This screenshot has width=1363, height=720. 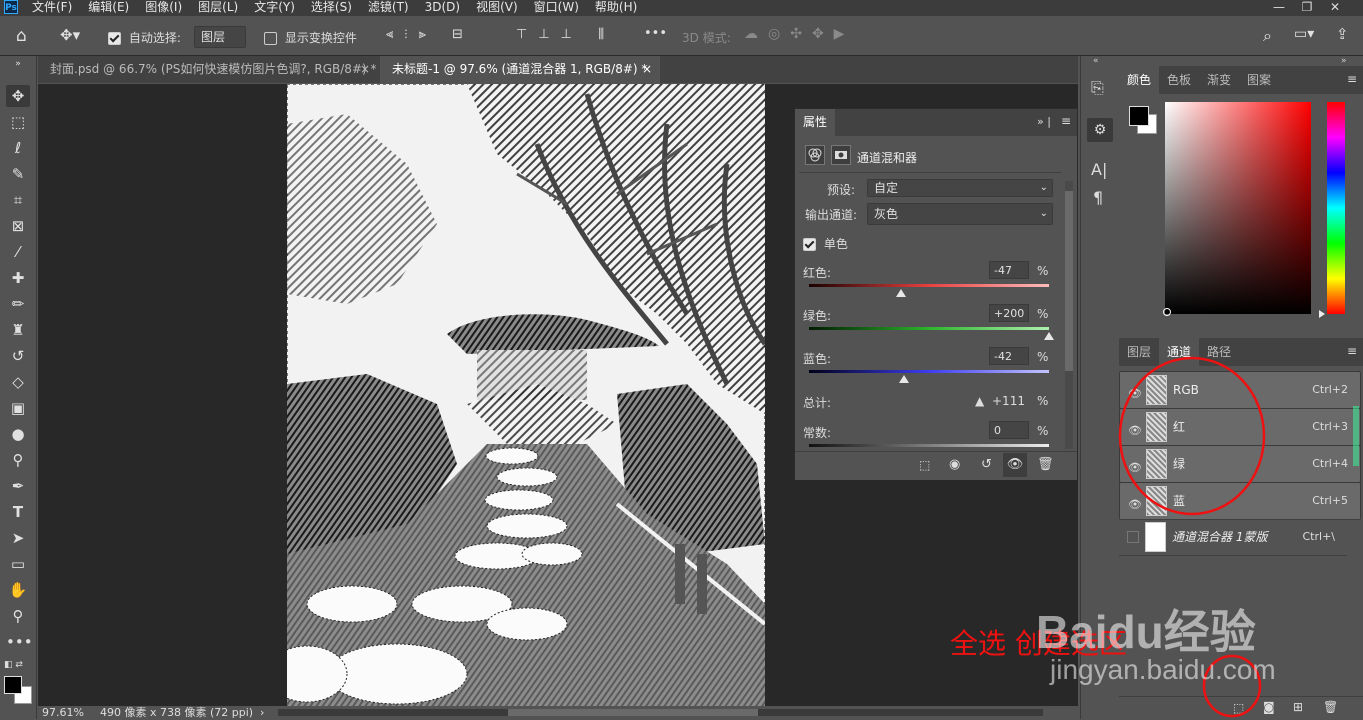 I want to click on home-icon: ⌂, so click(x=21, y=36).